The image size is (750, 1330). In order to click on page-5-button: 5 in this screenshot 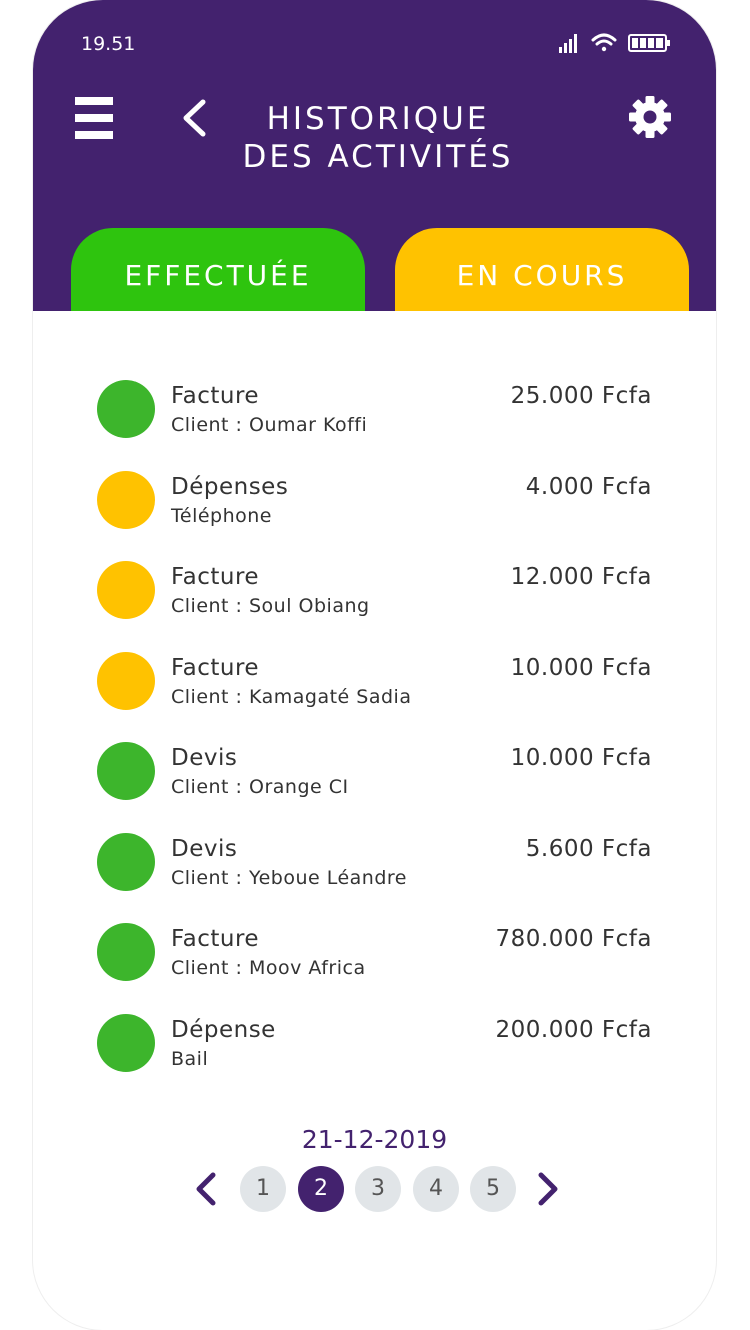, I will do `click(493, 1189)`.